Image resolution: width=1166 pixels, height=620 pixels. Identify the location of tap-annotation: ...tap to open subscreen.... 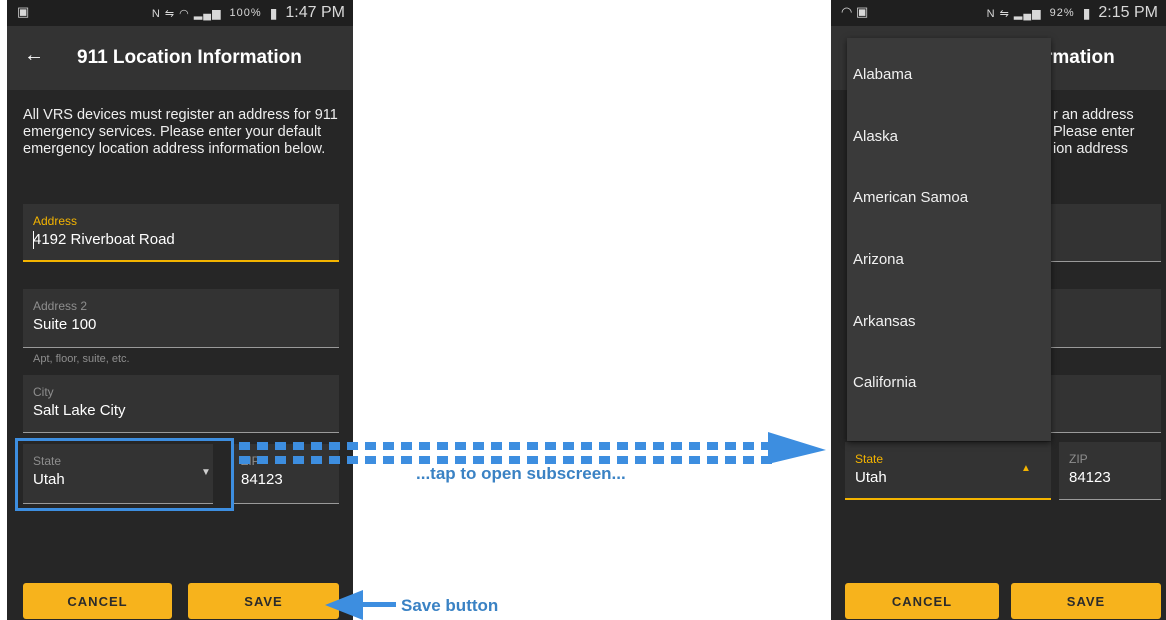
(521, 473).